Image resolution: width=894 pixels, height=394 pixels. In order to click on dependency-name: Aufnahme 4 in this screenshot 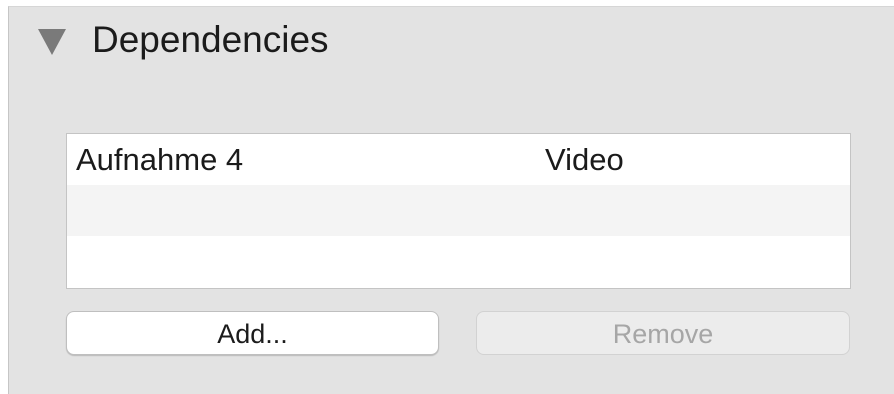, I will do `click(160, 159)`.